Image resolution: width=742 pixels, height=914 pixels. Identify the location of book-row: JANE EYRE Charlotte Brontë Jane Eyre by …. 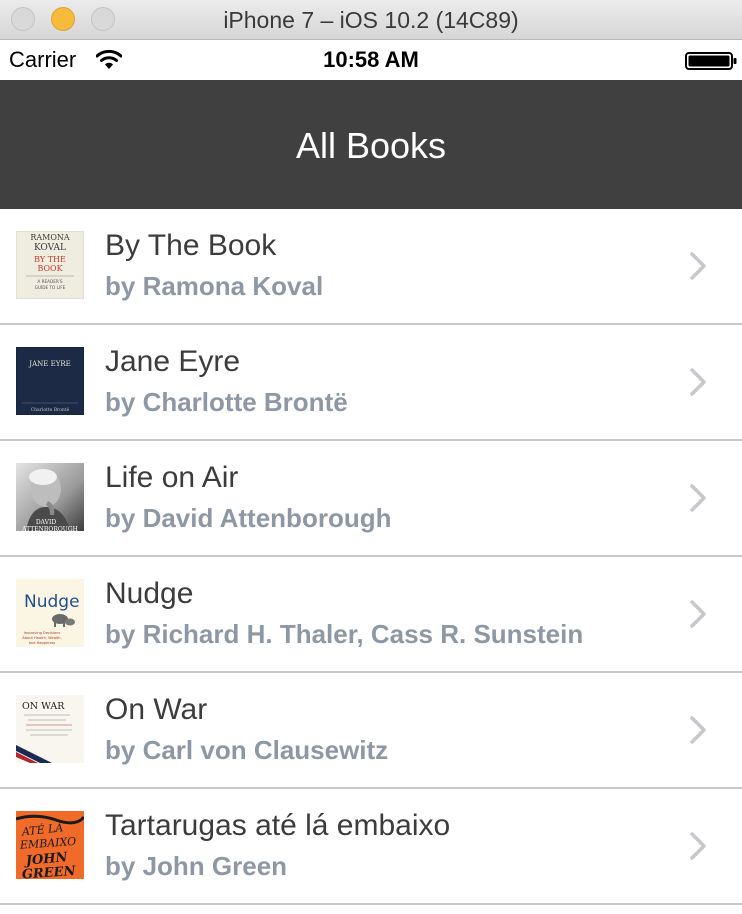
(371, 383).